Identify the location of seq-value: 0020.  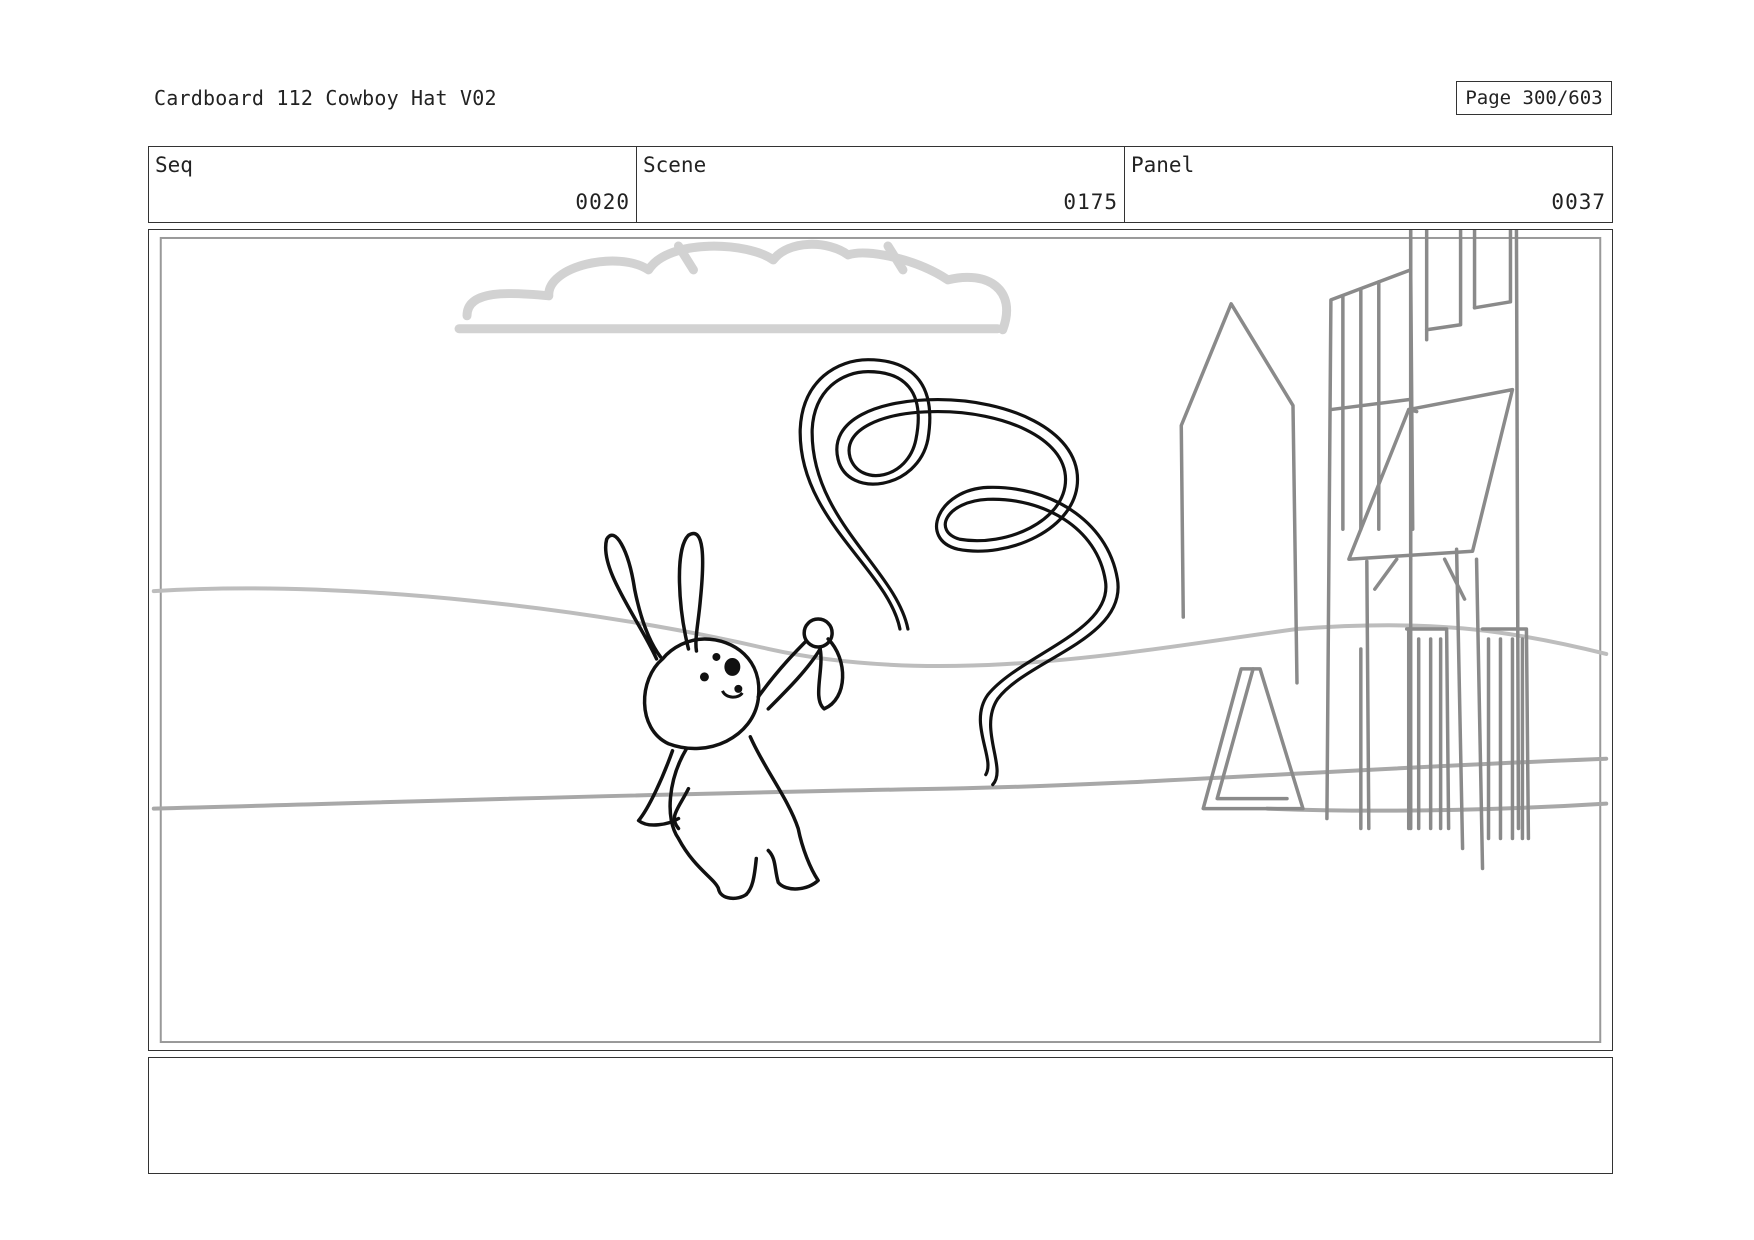
(602, 202).